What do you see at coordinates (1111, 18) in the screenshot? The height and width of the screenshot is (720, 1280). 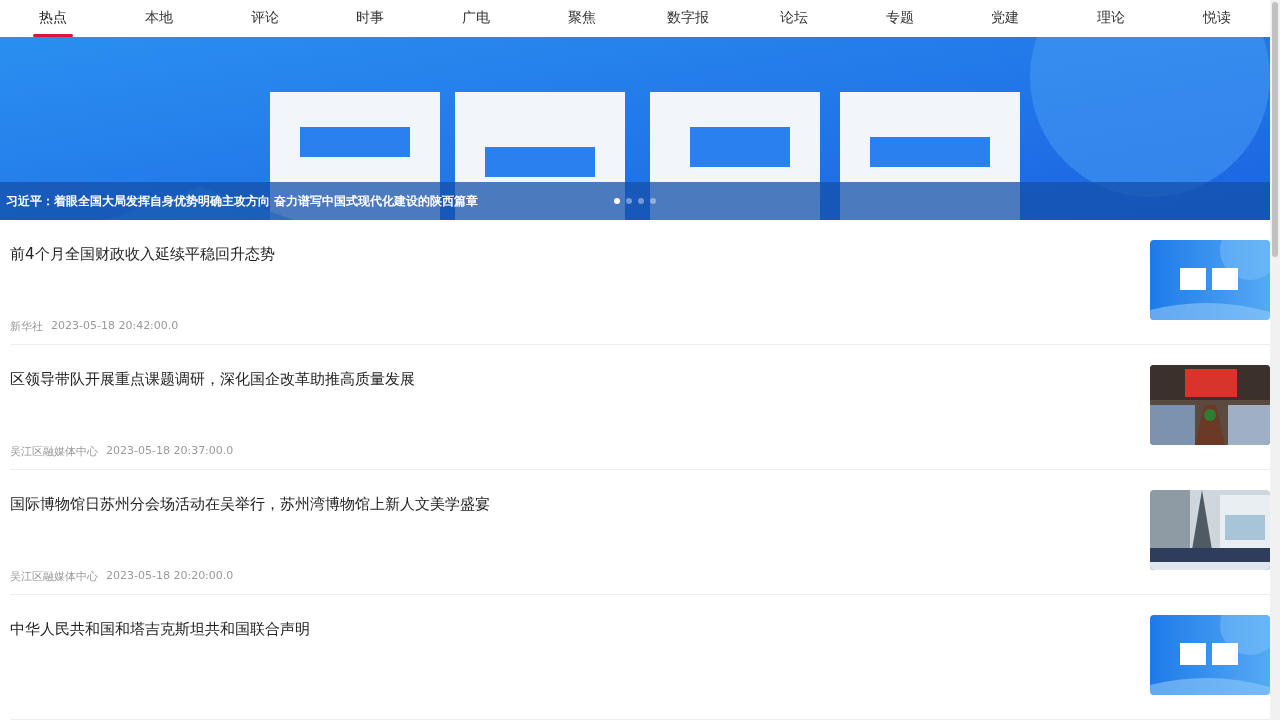 I see `nav-tab: 理论` at bounding box center [1111, 18].